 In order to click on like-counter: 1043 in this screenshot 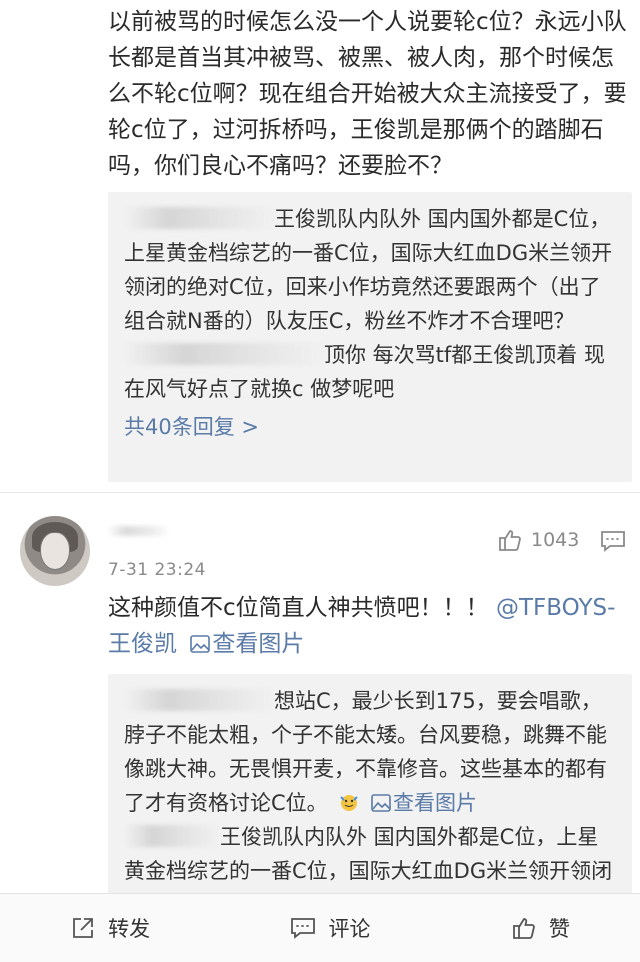, I will do `click(538, 540)`.